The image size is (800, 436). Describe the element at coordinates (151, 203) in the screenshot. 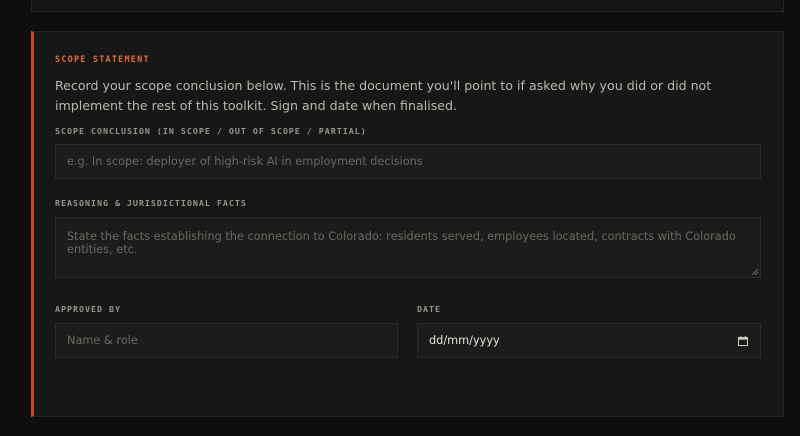

I see `reasoning-label: REASONING & JURISDICTIONAL FACTS` at that location.